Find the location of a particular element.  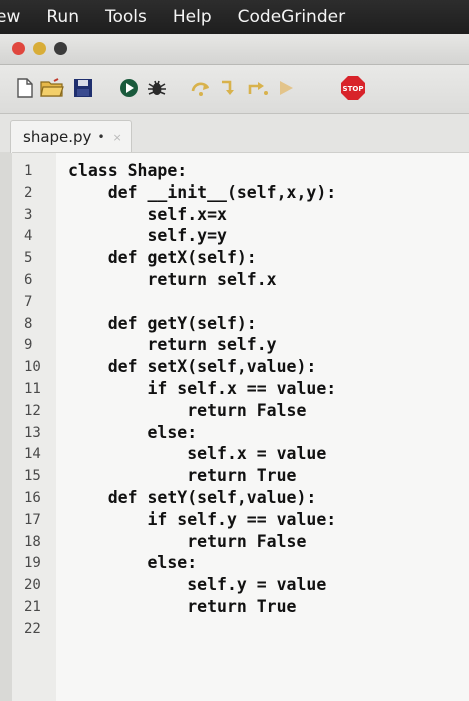

open-folder-icon is located at coordinates (52, 88).